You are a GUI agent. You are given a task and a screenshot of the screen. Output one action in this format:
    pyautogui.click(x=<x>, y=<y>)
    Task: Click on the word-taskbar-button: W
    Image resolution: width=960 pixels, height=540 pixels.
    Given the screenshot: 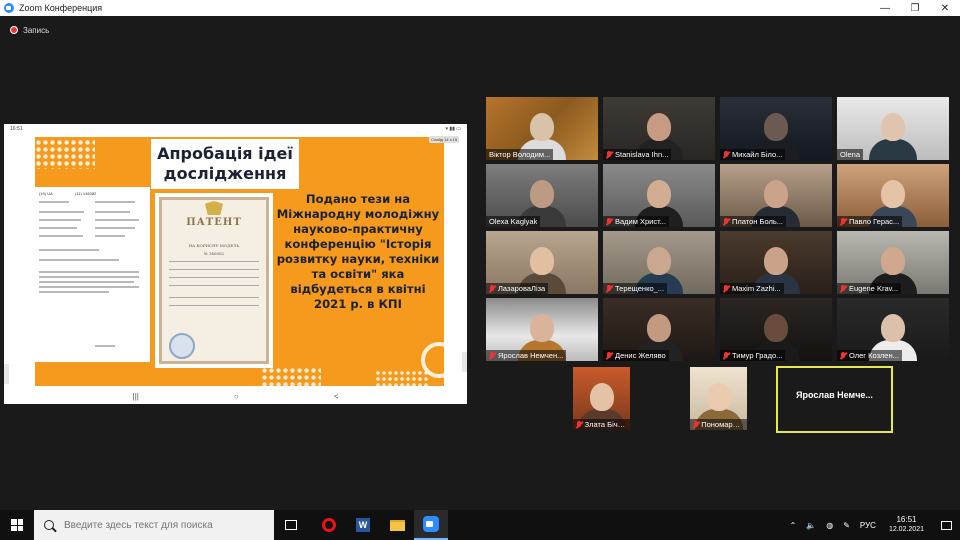 What is the action you would take?
    pyautogui.click(x=363, y=525)
    